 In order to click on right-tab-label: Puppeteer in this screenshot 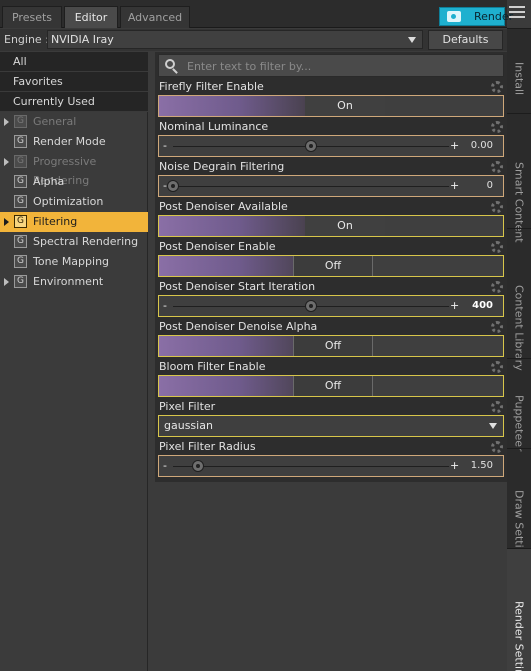, I will do `click(519, 423)`.